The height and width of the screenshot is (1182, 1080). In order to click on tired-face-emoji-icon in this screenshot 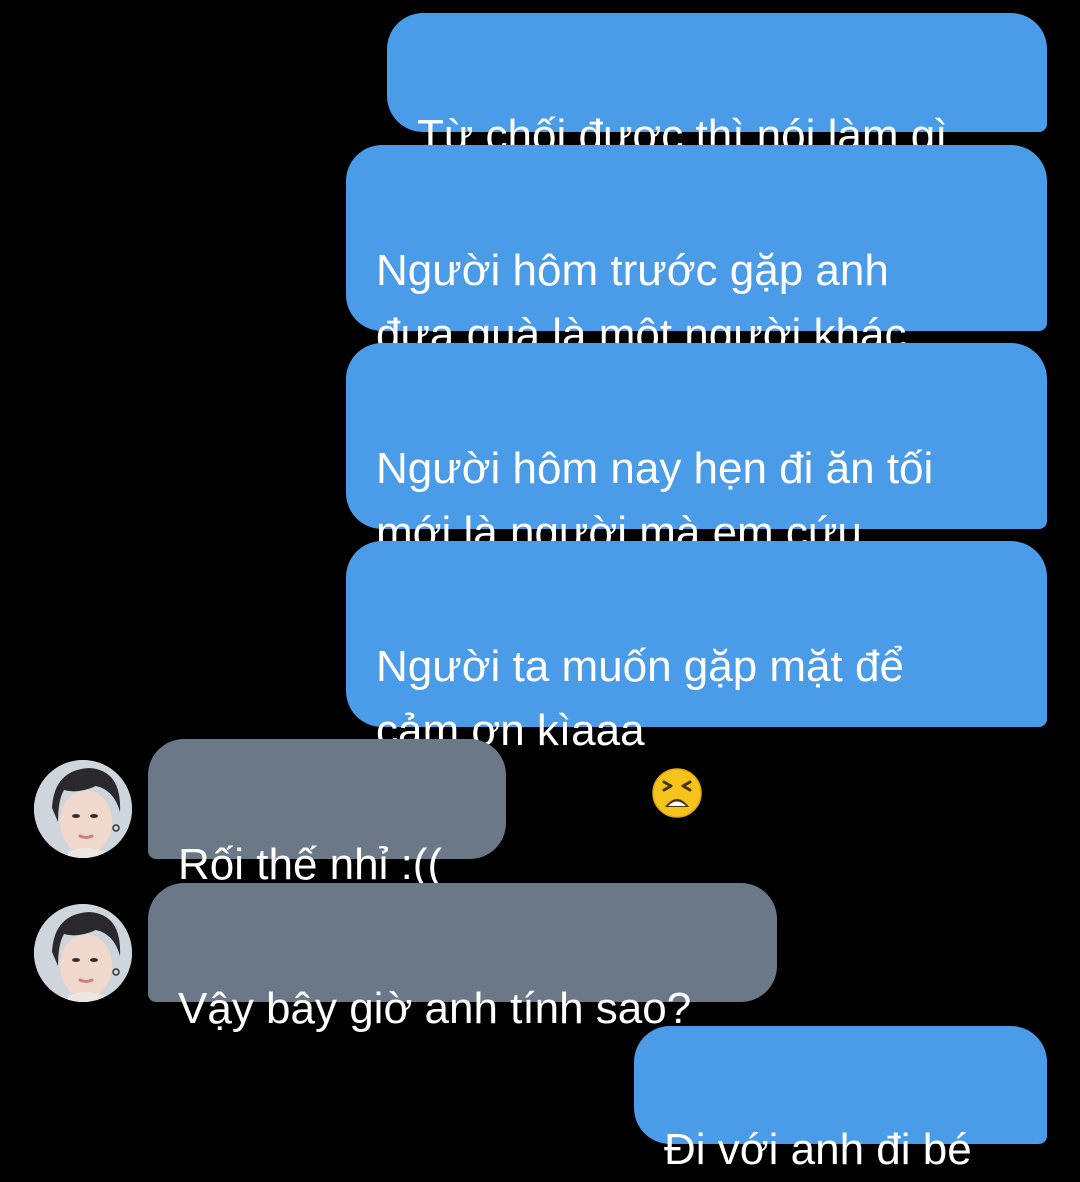, I will do `click(677, 761)`.